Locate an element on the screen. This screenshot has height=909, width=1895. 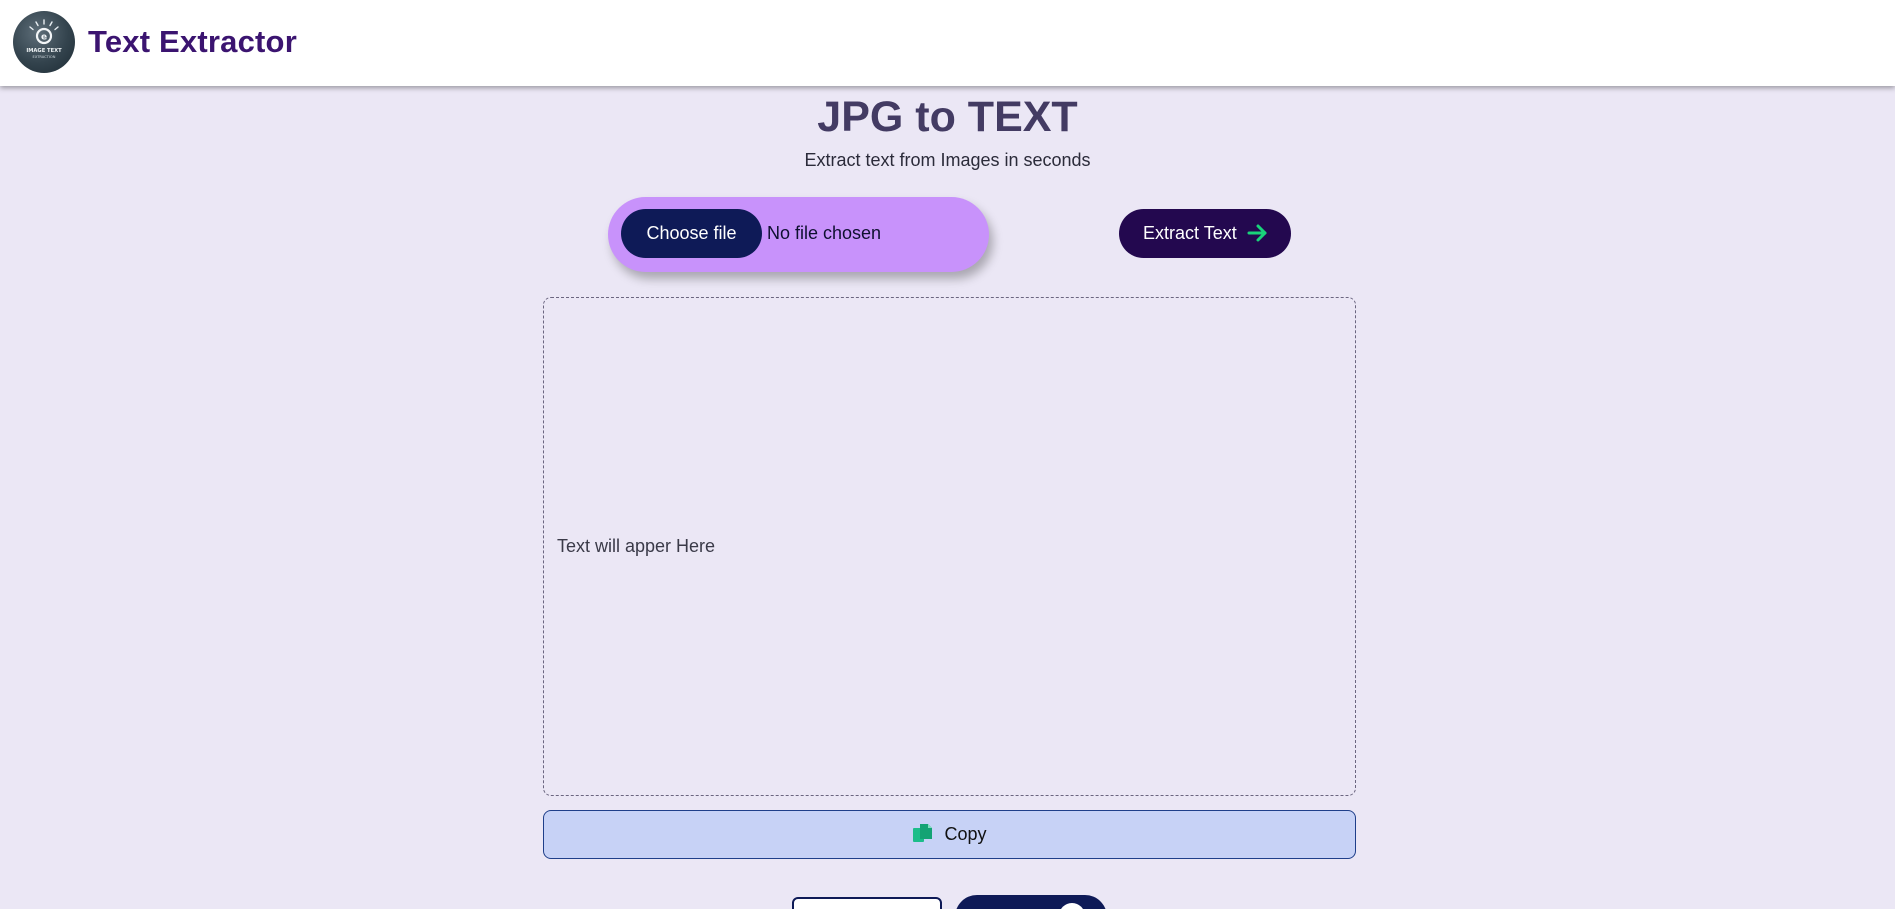
extract-text-button: Extract Text is located at coordinates (1205, 233).